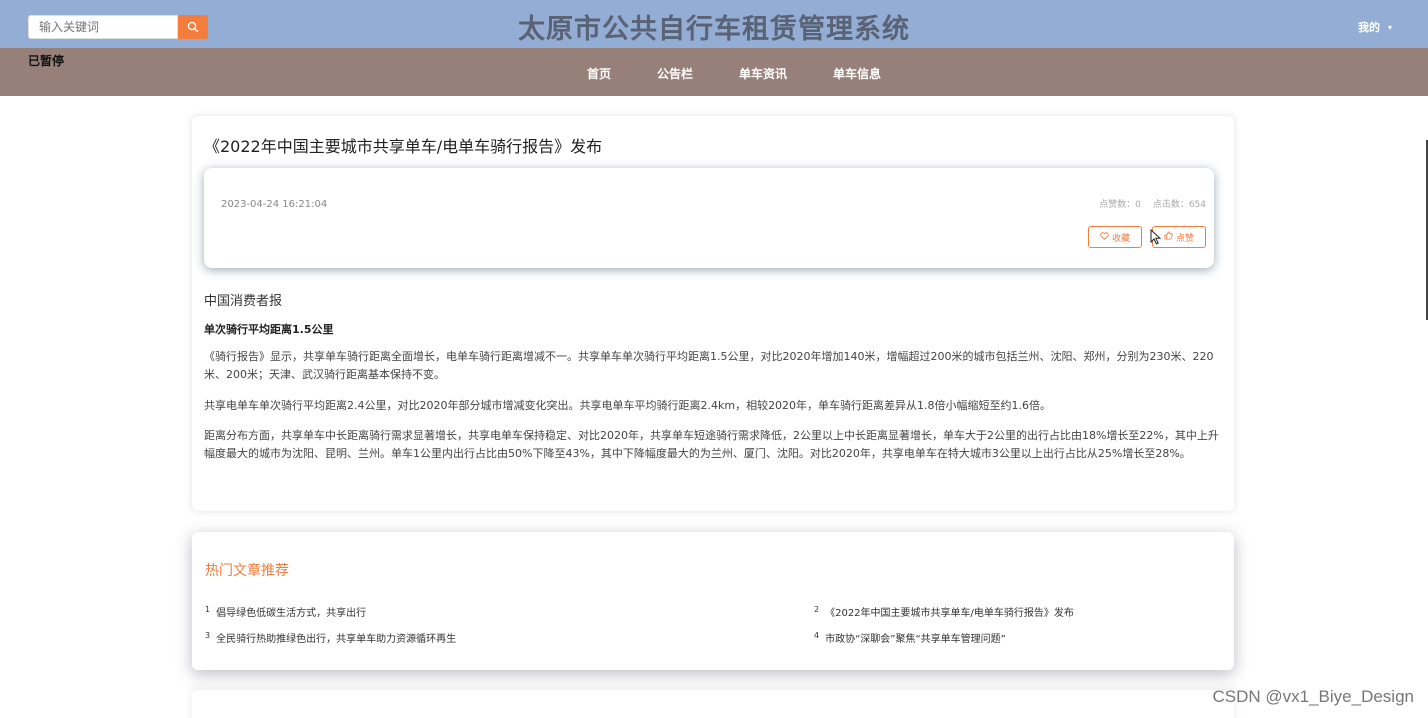 The image size is (1428, 718). I want to click on hot-article-item: 2 《2022年中国主要城市共享单车/电单车骑行报告》发布, so click(944, 611).